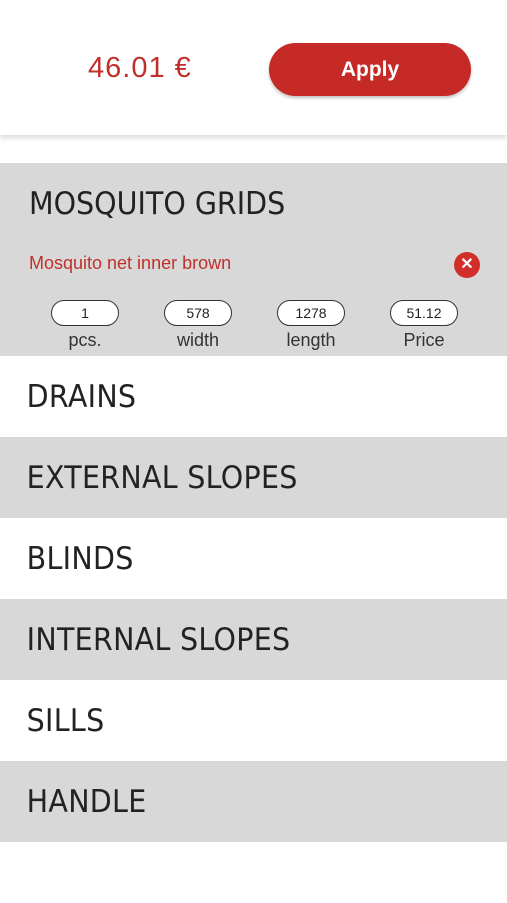 This screenshot has width=507, height=903. I want to click on category-label: MOSQUITO GRIDS, so click(157, 204).